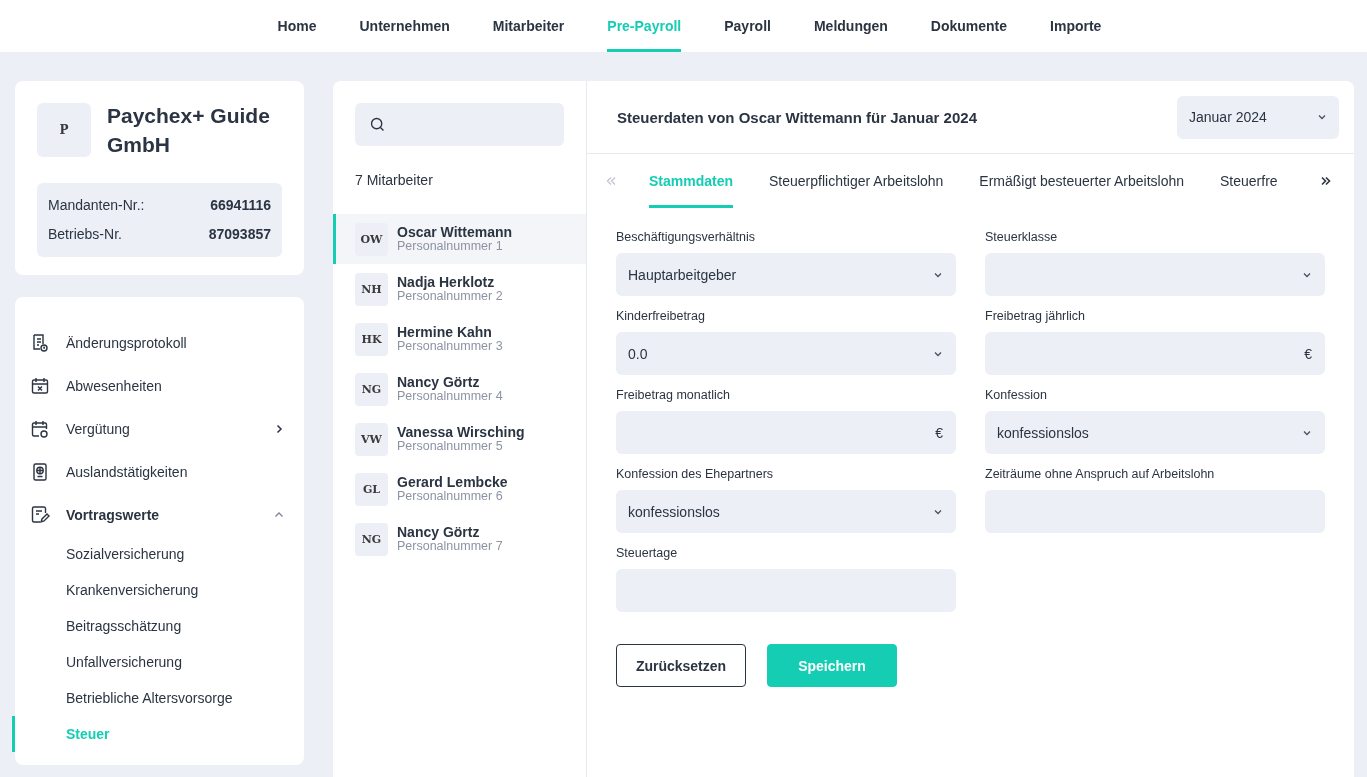 The image size is (1367, 777). What do you see at coordinates (661, 316) in the screenshot?
I see `field-label: Kinderfreibetrag` at bounding box center [661, 316].